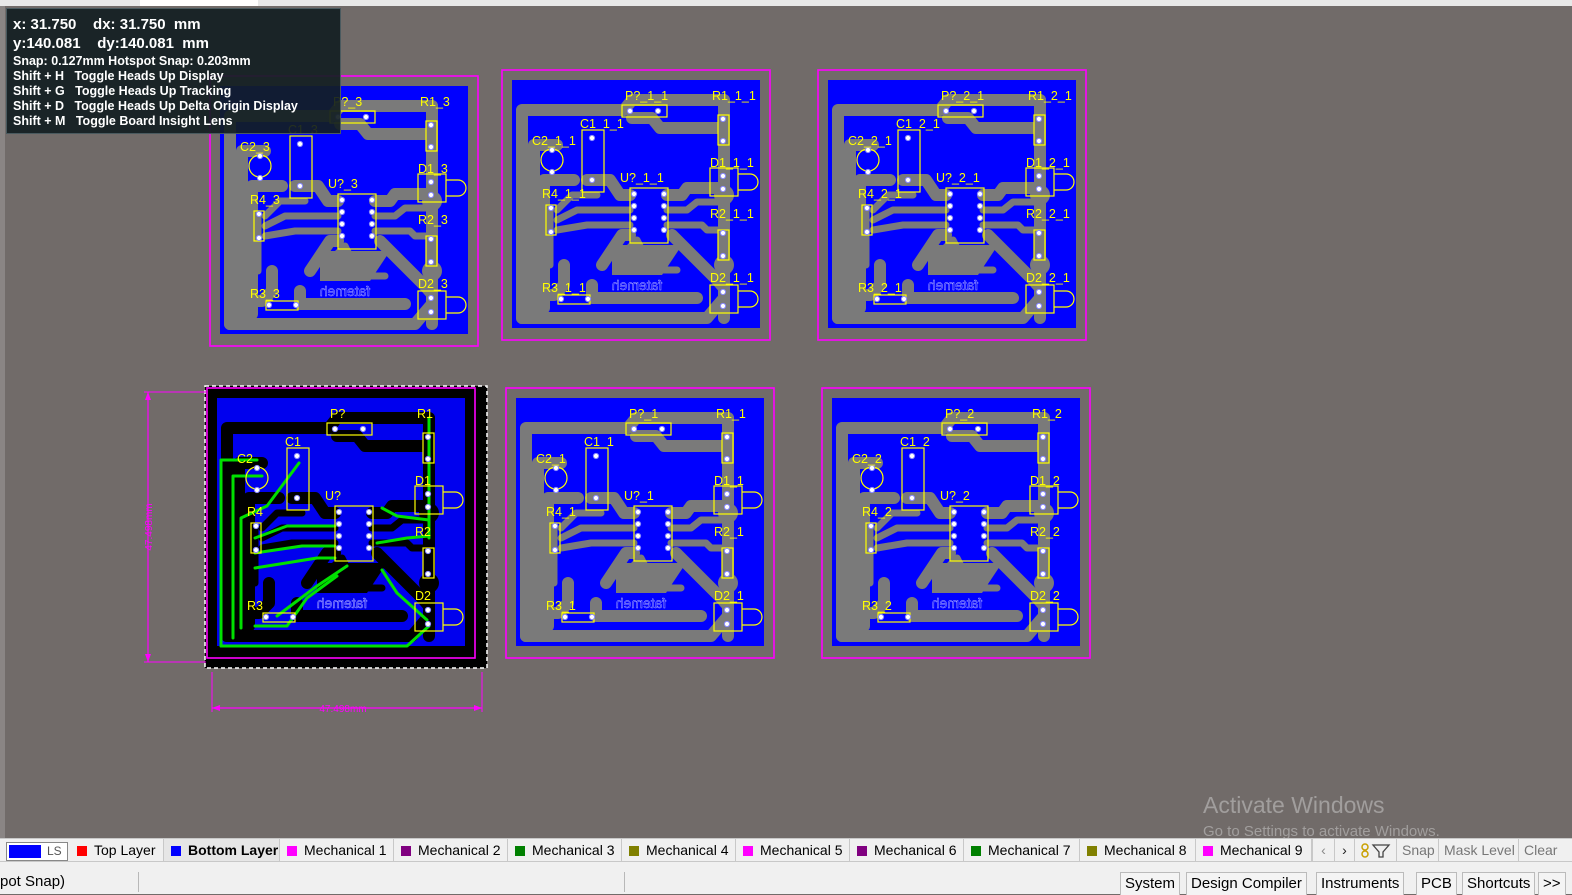  I want to click on snap-button: Snap, so click(1418, 850).